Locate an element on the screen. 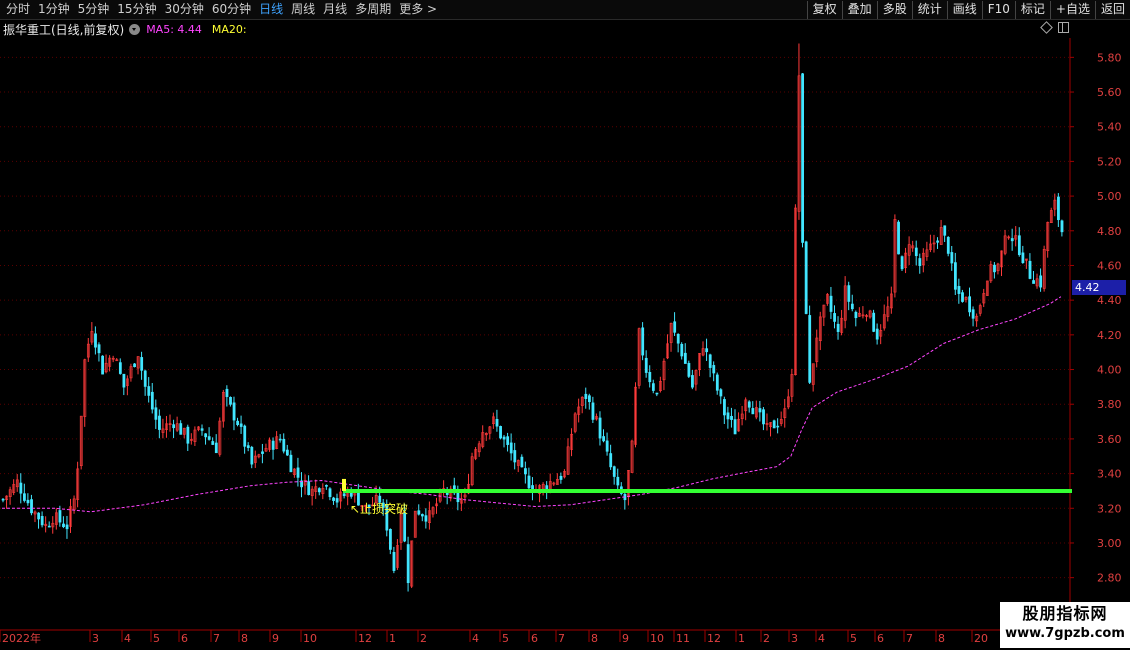 This screenshot has width=1130, height=650. watermark-logo: 股朋指标网 www.7gpzb.com is located at coordinates (1065, 625).